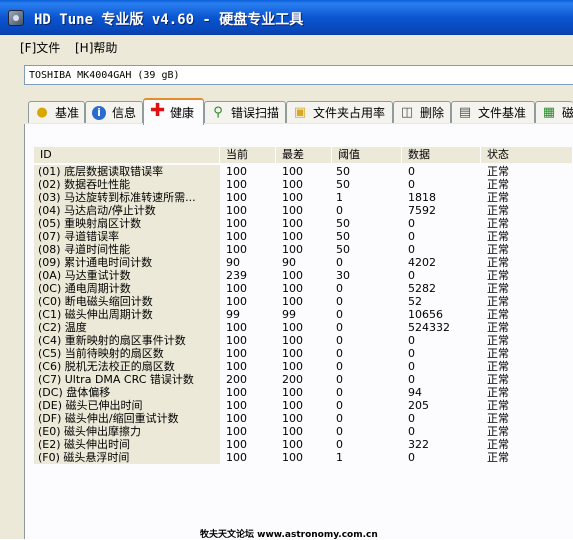  I want to click on tab-file-benchmark: ▤ 文件基准, so click(493, 112).